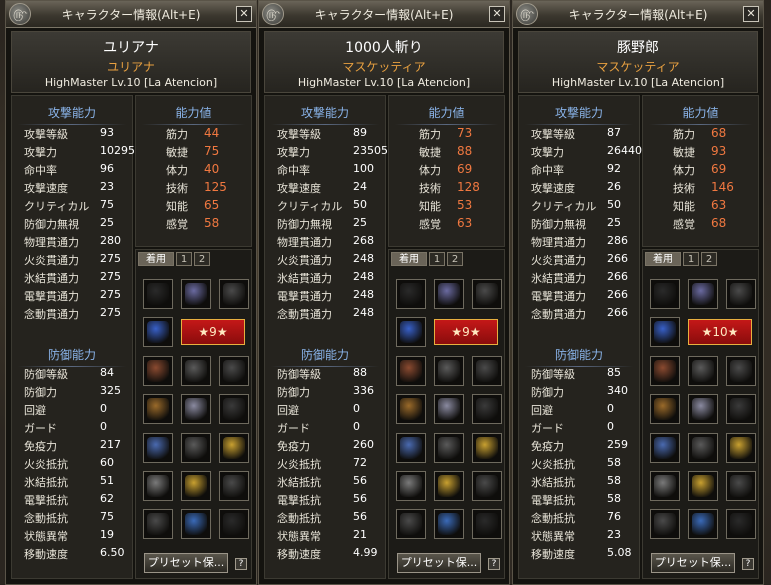 Image resolution: width=771 pixels, height=585 pixels. I want to click on stat-label: 物理貫通力, so click(558, 242).